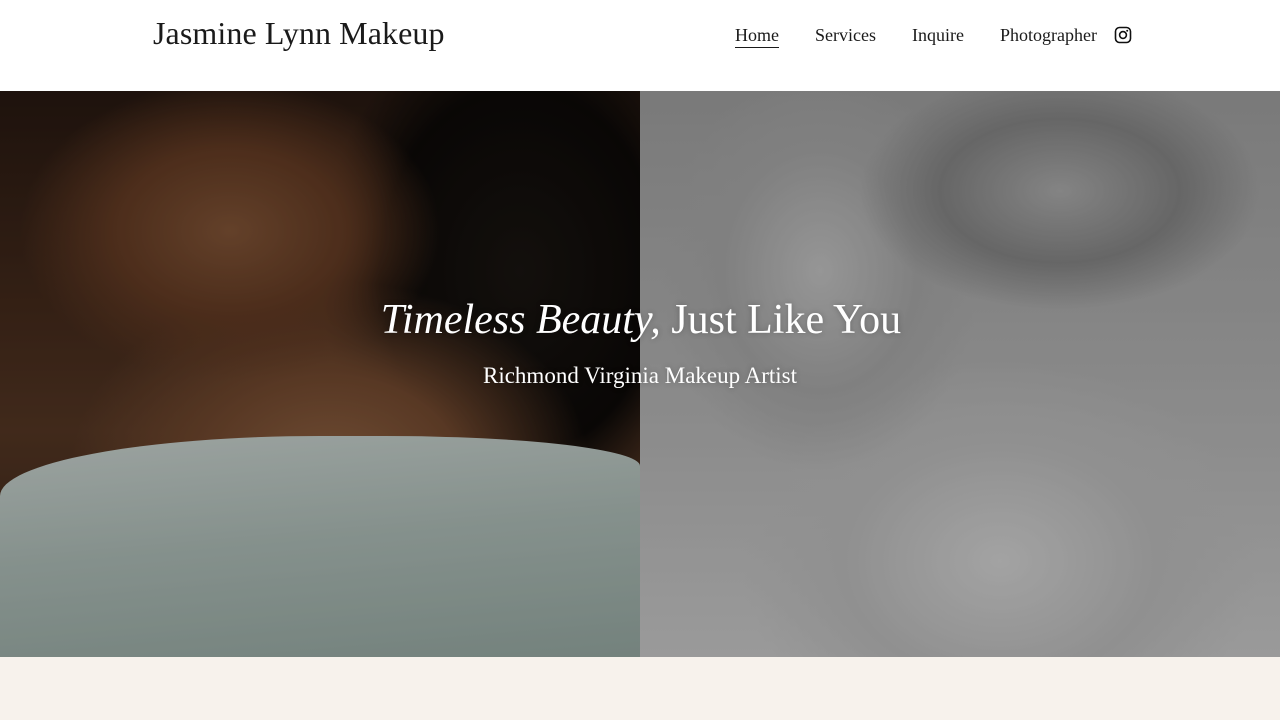 The height and width of the screenshot is (720, 1280). I want to click on hero-heading-italic: Timeless Beauty,, so click(520, 320).